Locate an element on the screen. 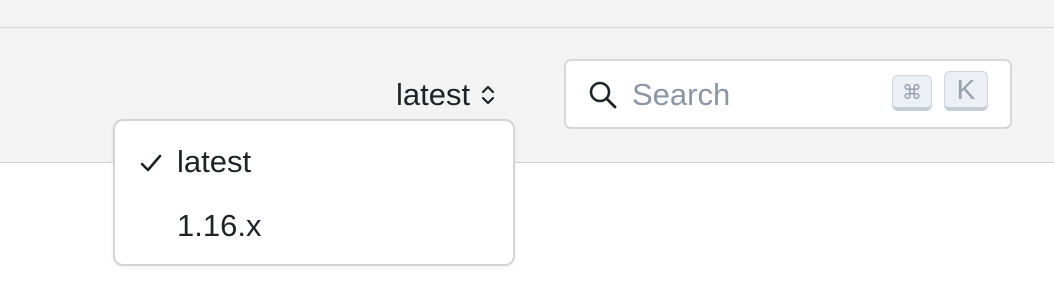 Image resolution: width=1054 pixels, height=304 pixels. version-selector-label: latest is located at coordinates (433, 94).